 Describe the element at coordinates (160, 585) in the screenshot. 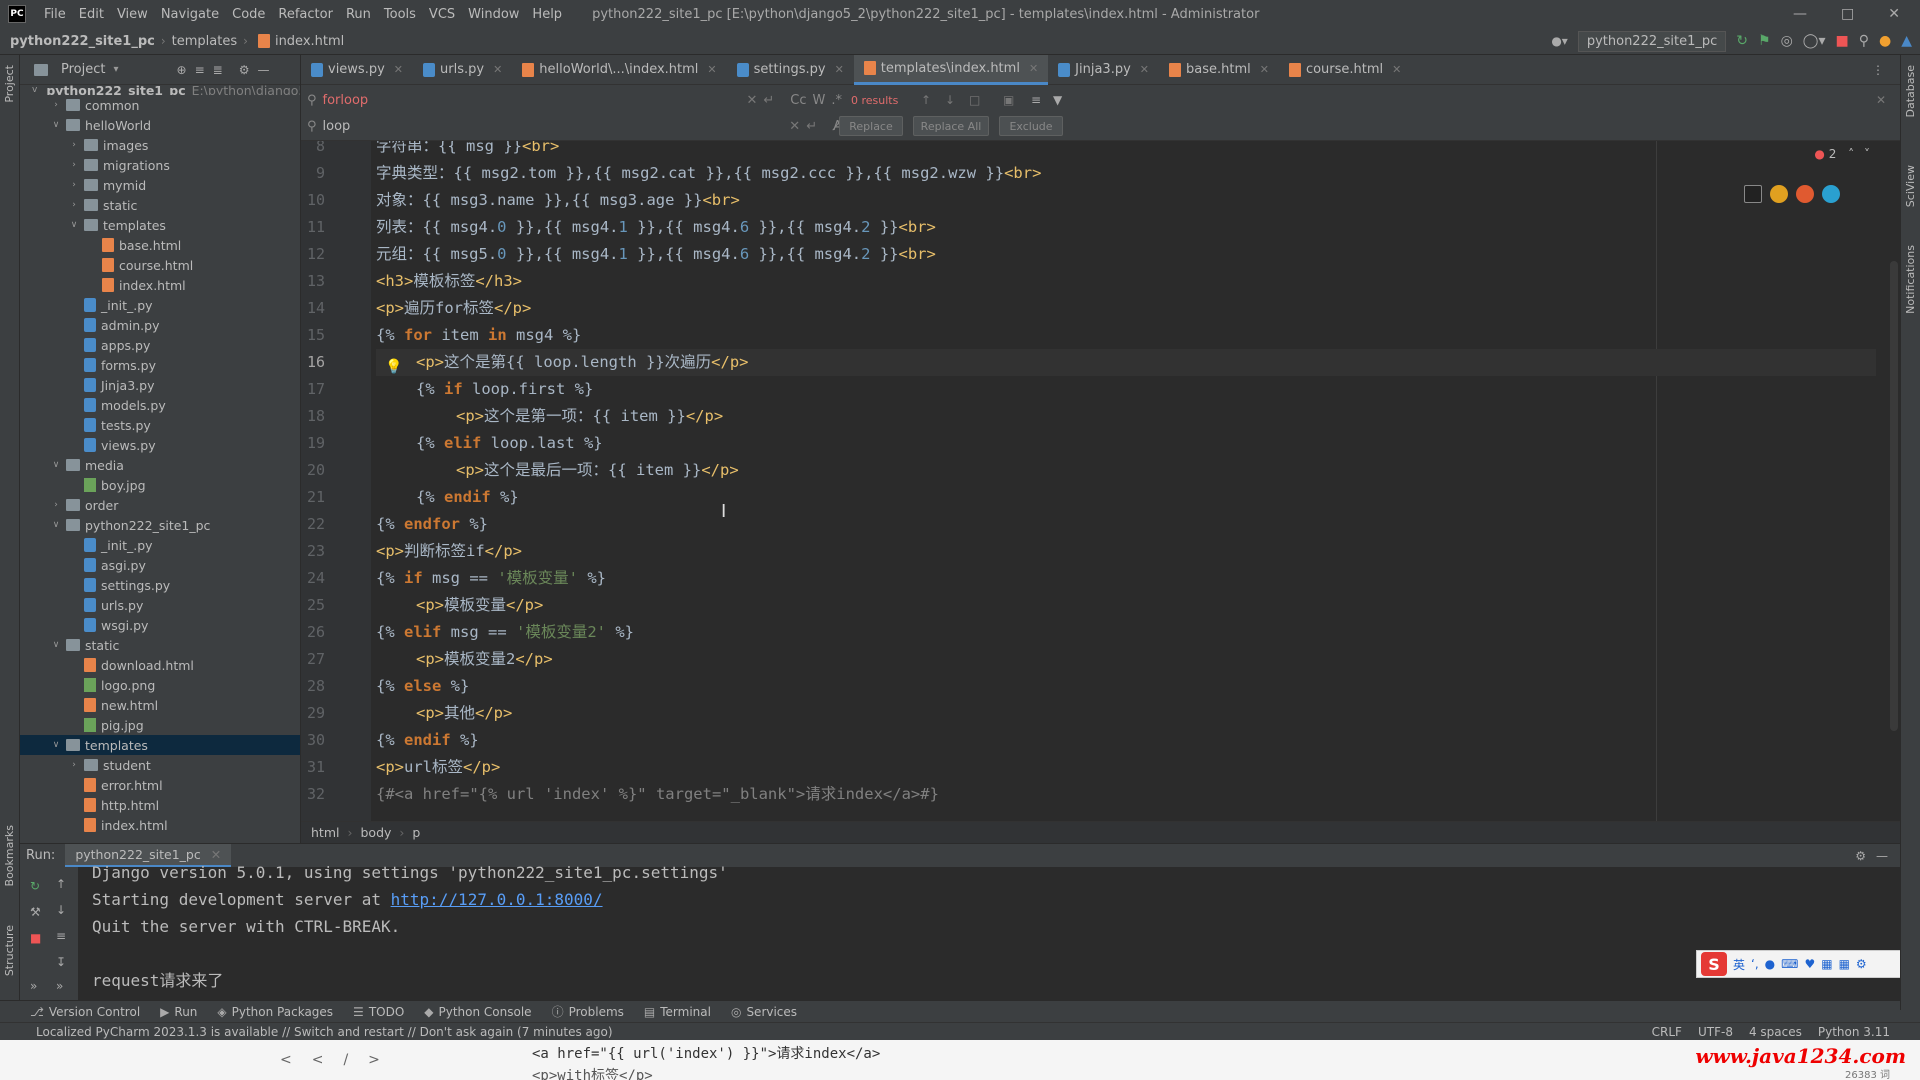

I see `tree-item: settings.py` at that location.